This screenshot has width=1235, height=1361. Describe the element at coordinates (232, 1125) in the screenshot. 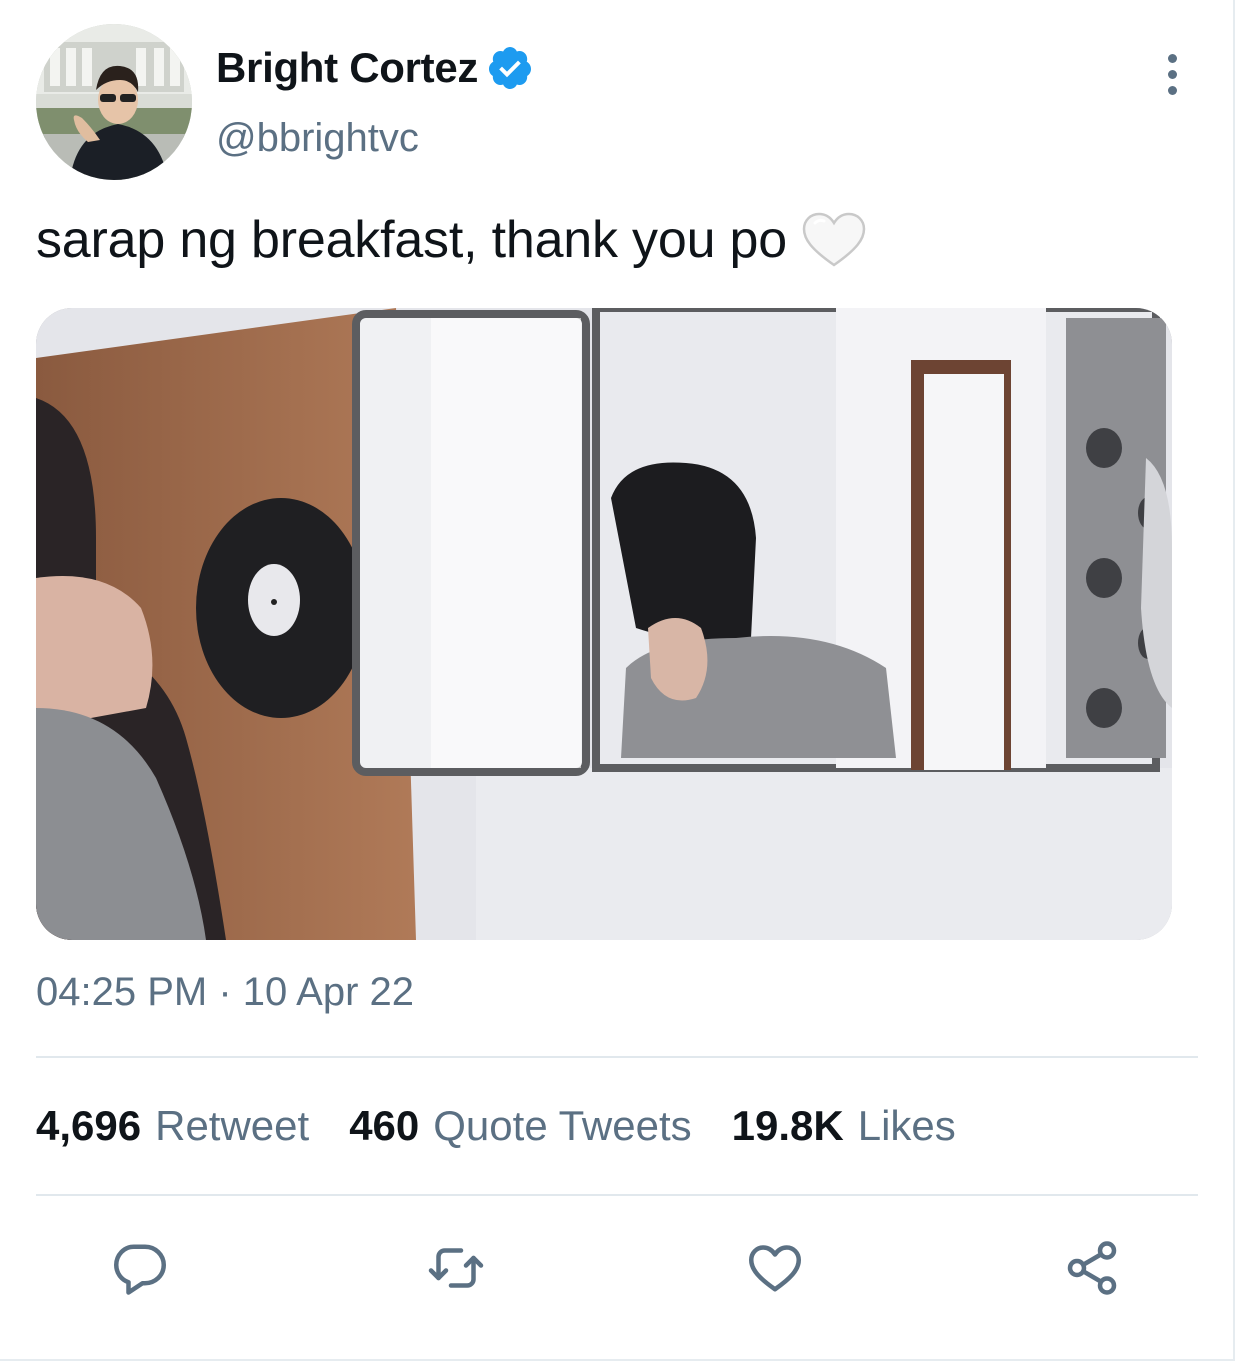

I see `retweet-count-label: Retweet` at that location.